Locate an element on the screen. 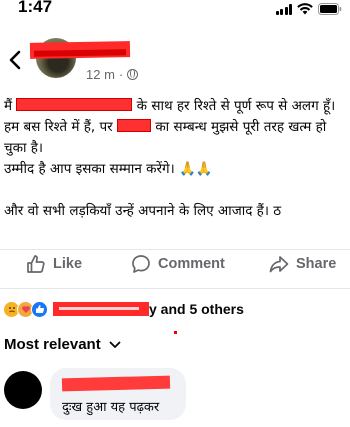  post-header: 12 m · is located at coordinates (175, 61).